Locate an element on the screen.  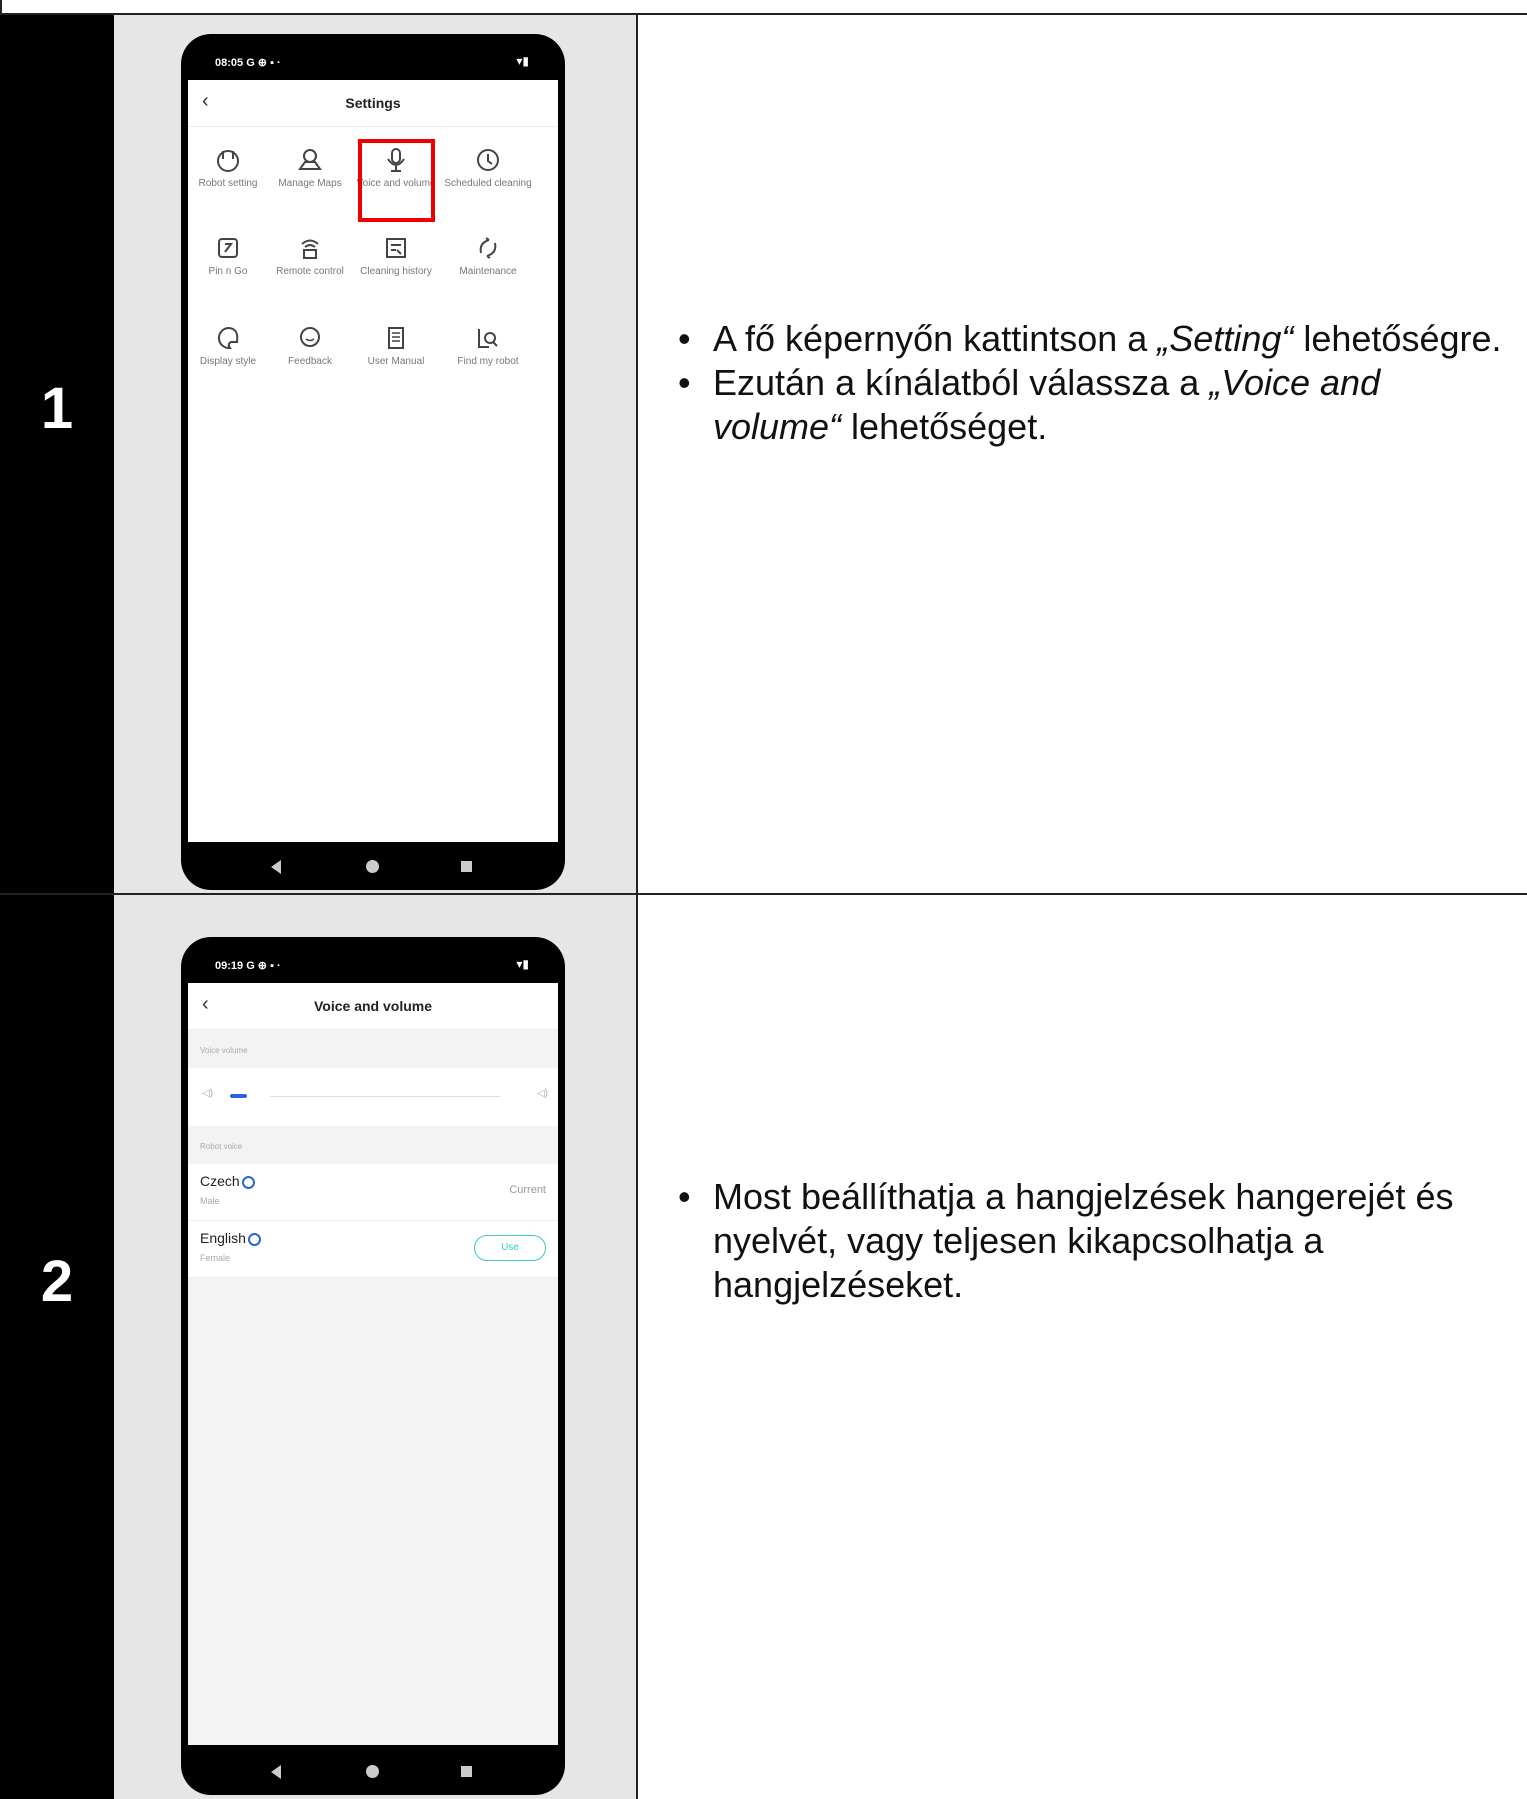
grid-item-pin-n-go: Pin n Go is located at coordinates (228, 254).